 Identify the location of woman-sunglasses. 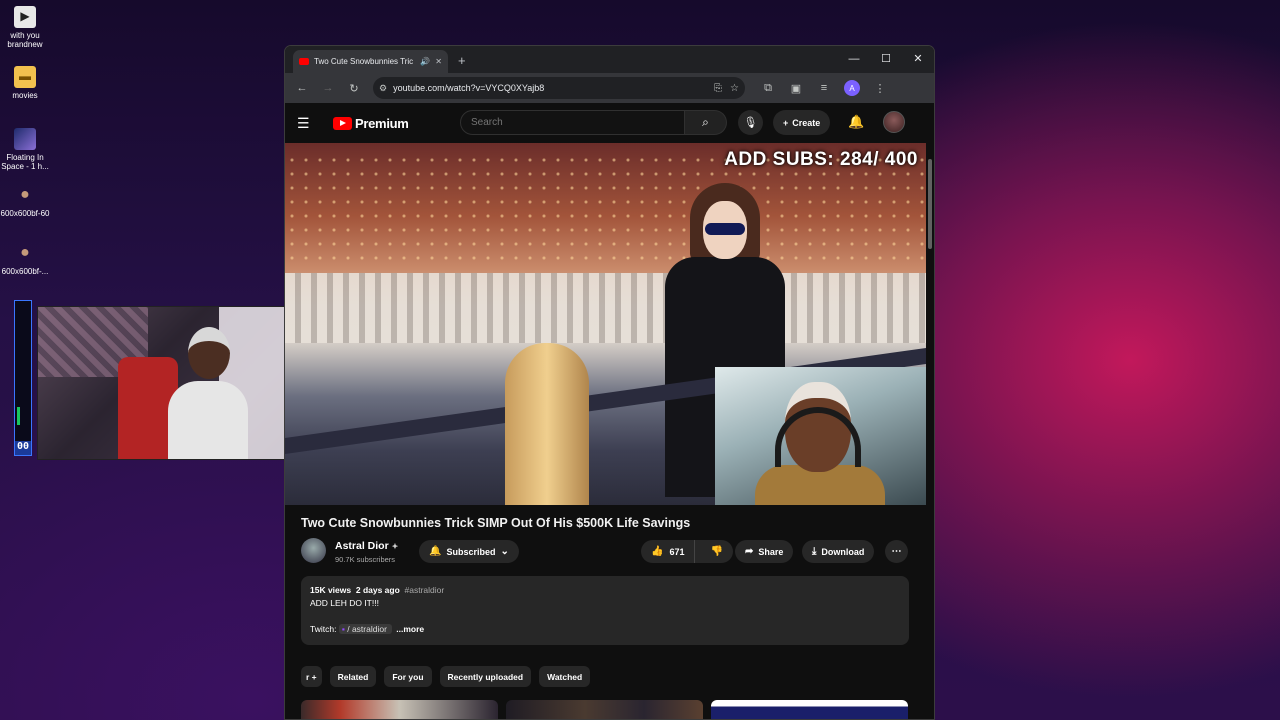
(725, 229).